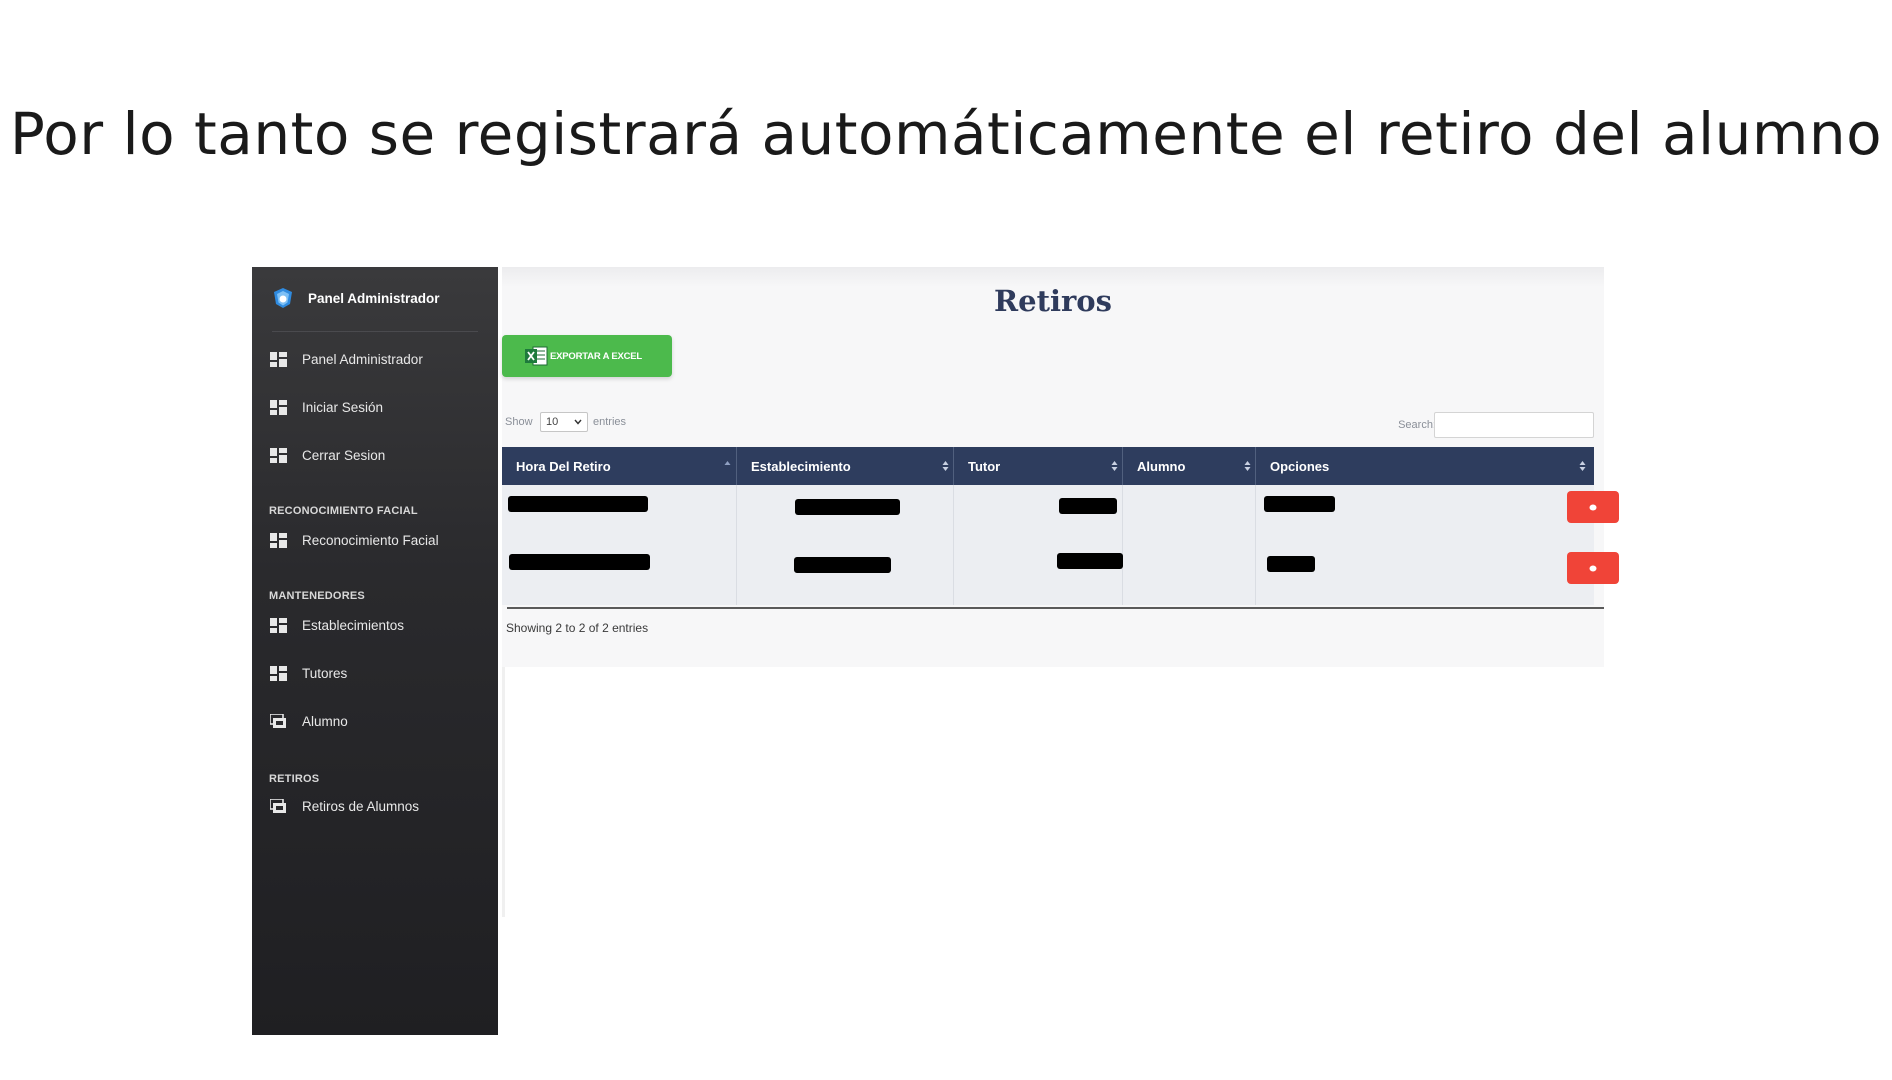 This screenshot has width=1892, height=1080. I want to click on search-label: Search:, so click(1417, 425).